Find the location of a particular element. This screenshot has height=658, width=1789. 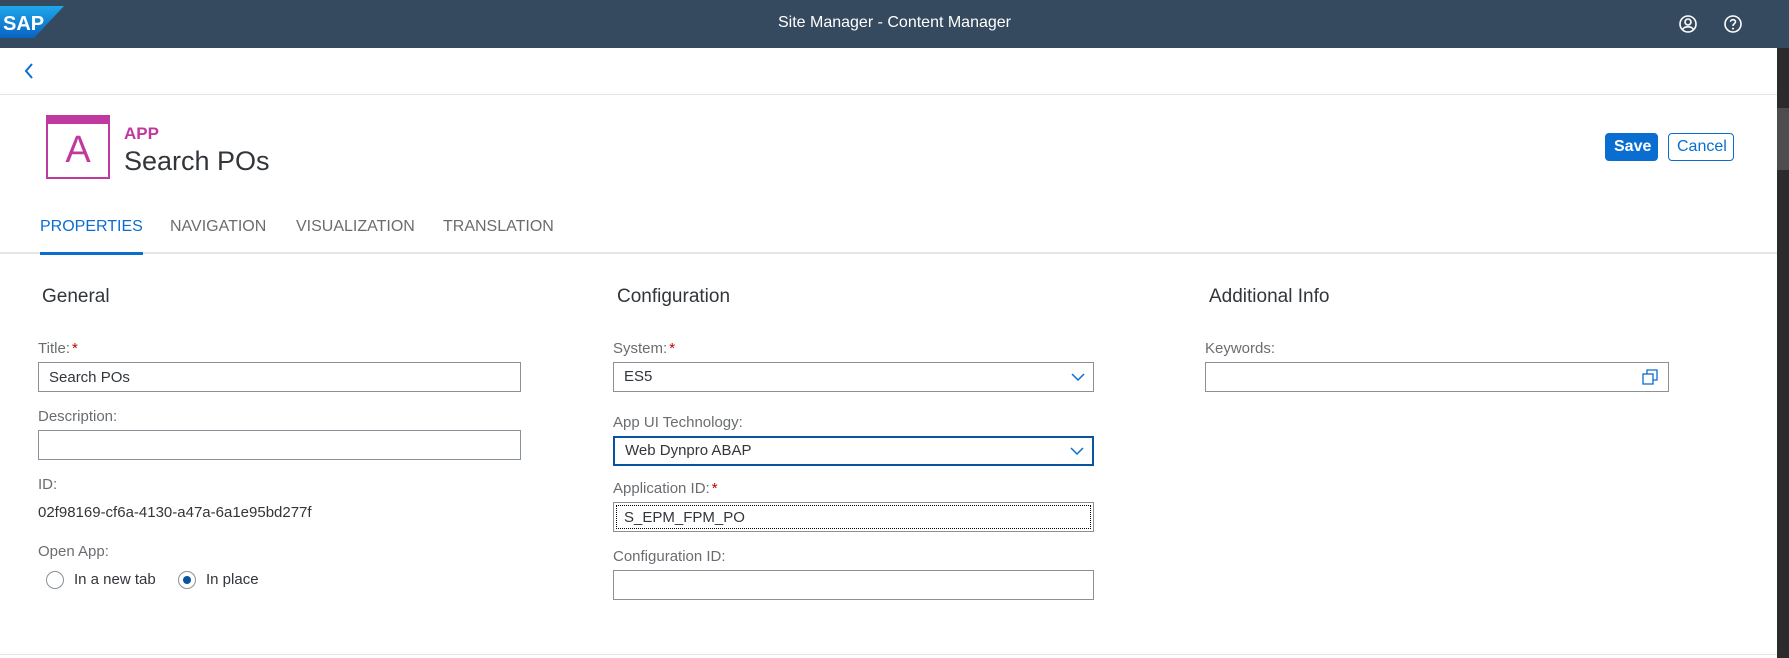

save-button: Save is located at coordinates (1631, 147).